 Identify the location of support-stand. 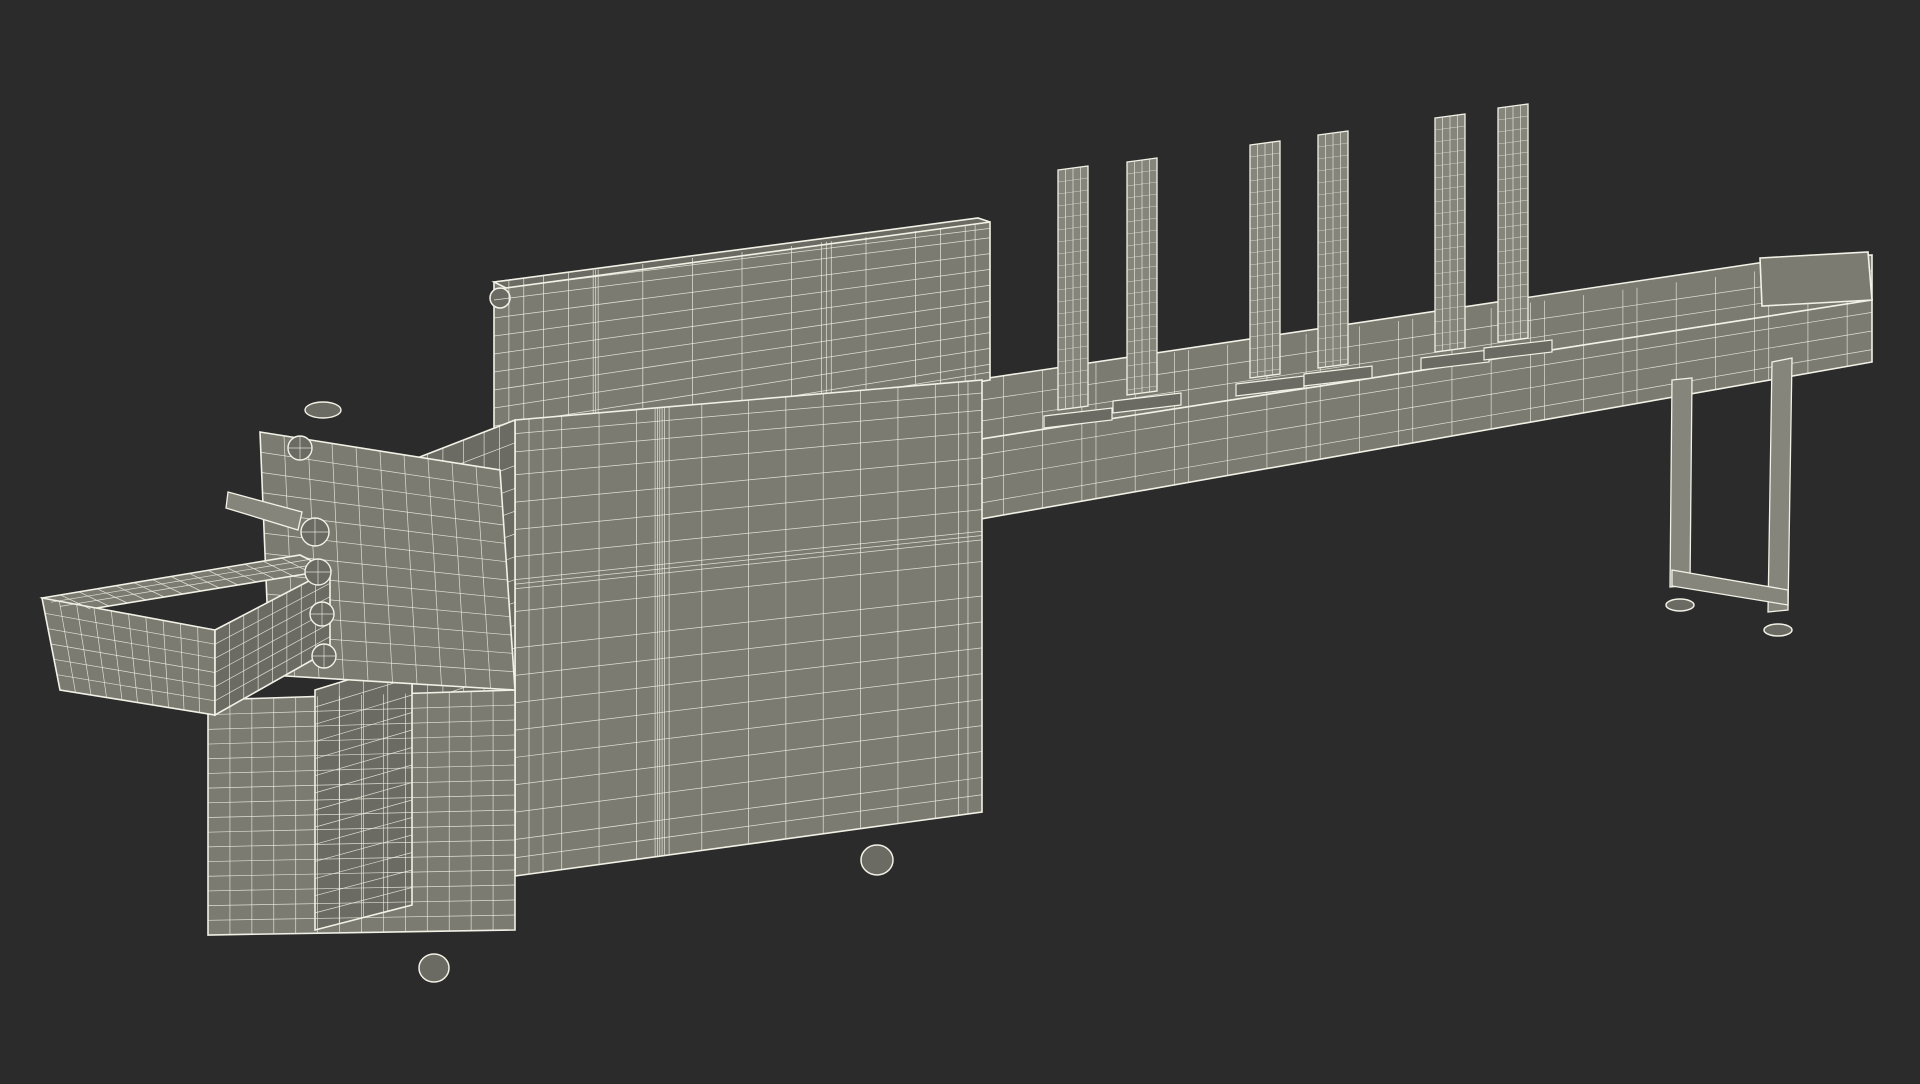
(1729, 497).